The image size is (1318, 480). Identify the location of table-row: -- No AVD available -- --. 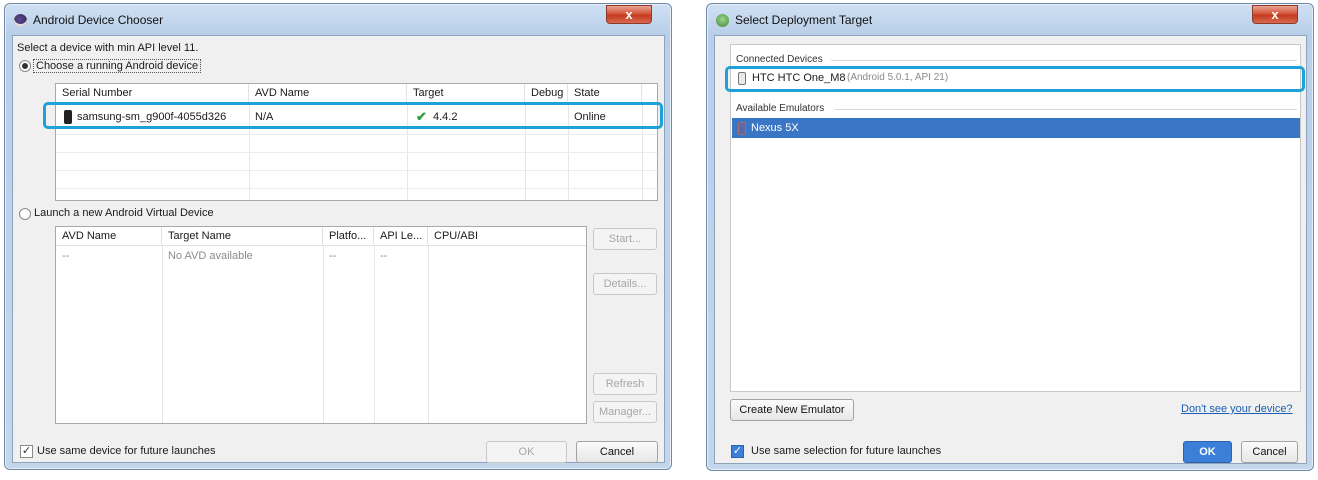
(321, 257).